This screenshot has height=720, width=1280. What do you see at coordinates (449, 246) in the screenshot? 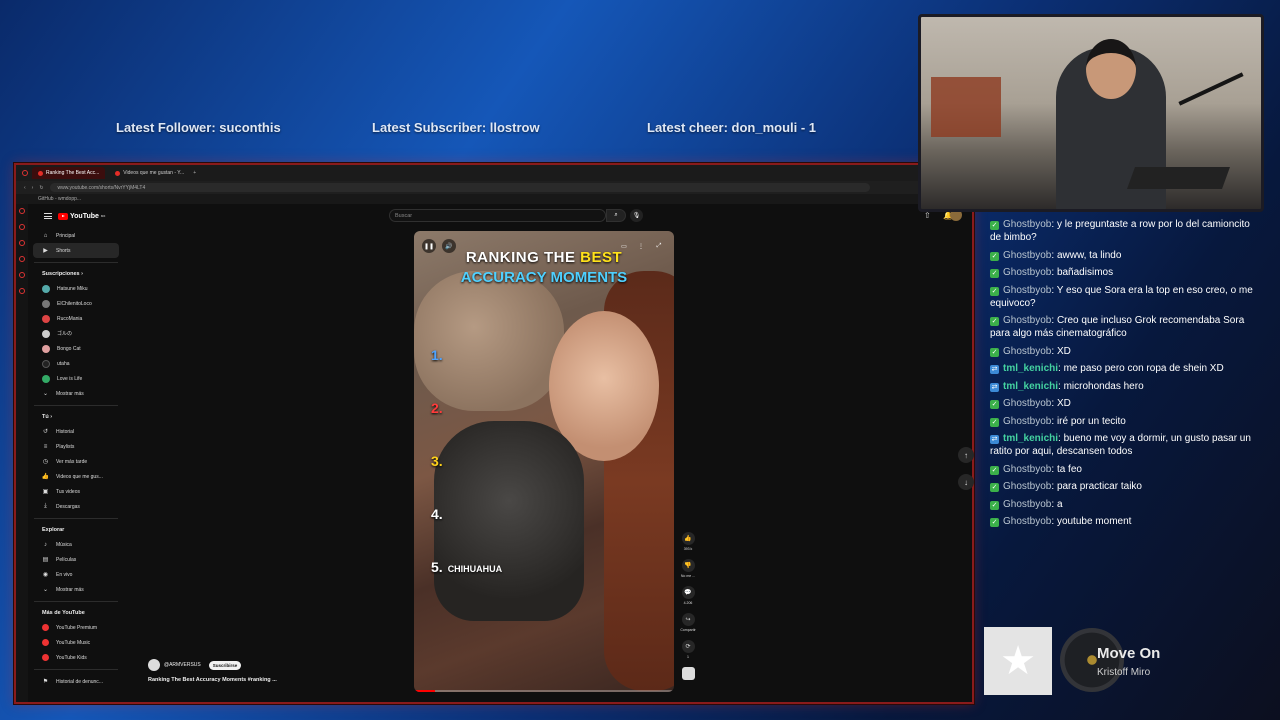
I see `volume-icon: 🔊` at bounding box center [449, 246].